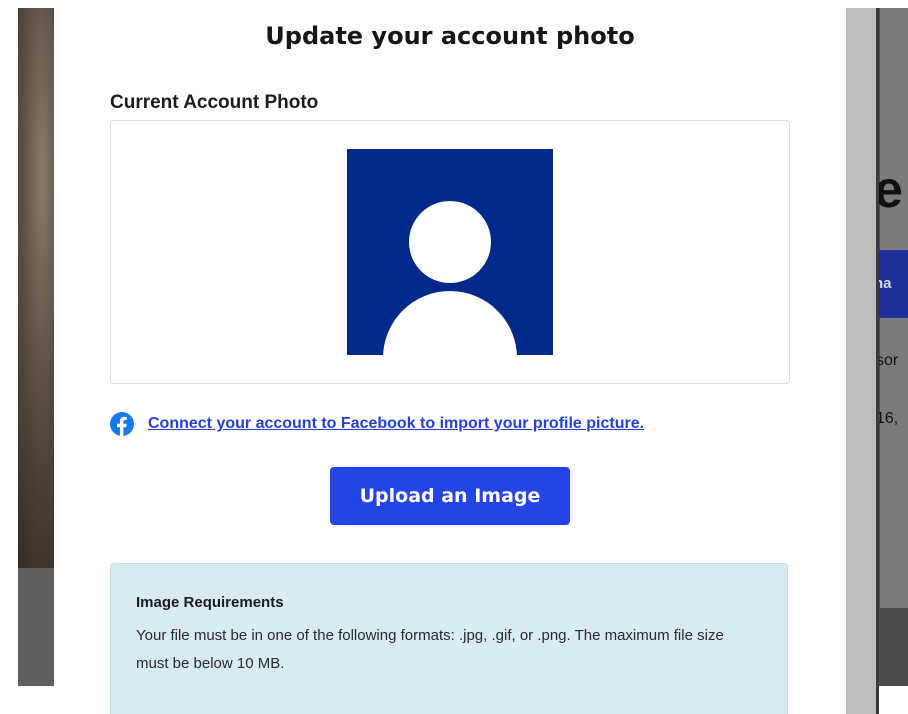 This screenshot has height=714, width=908. I want to click on avatar-head, so click(450, 242).